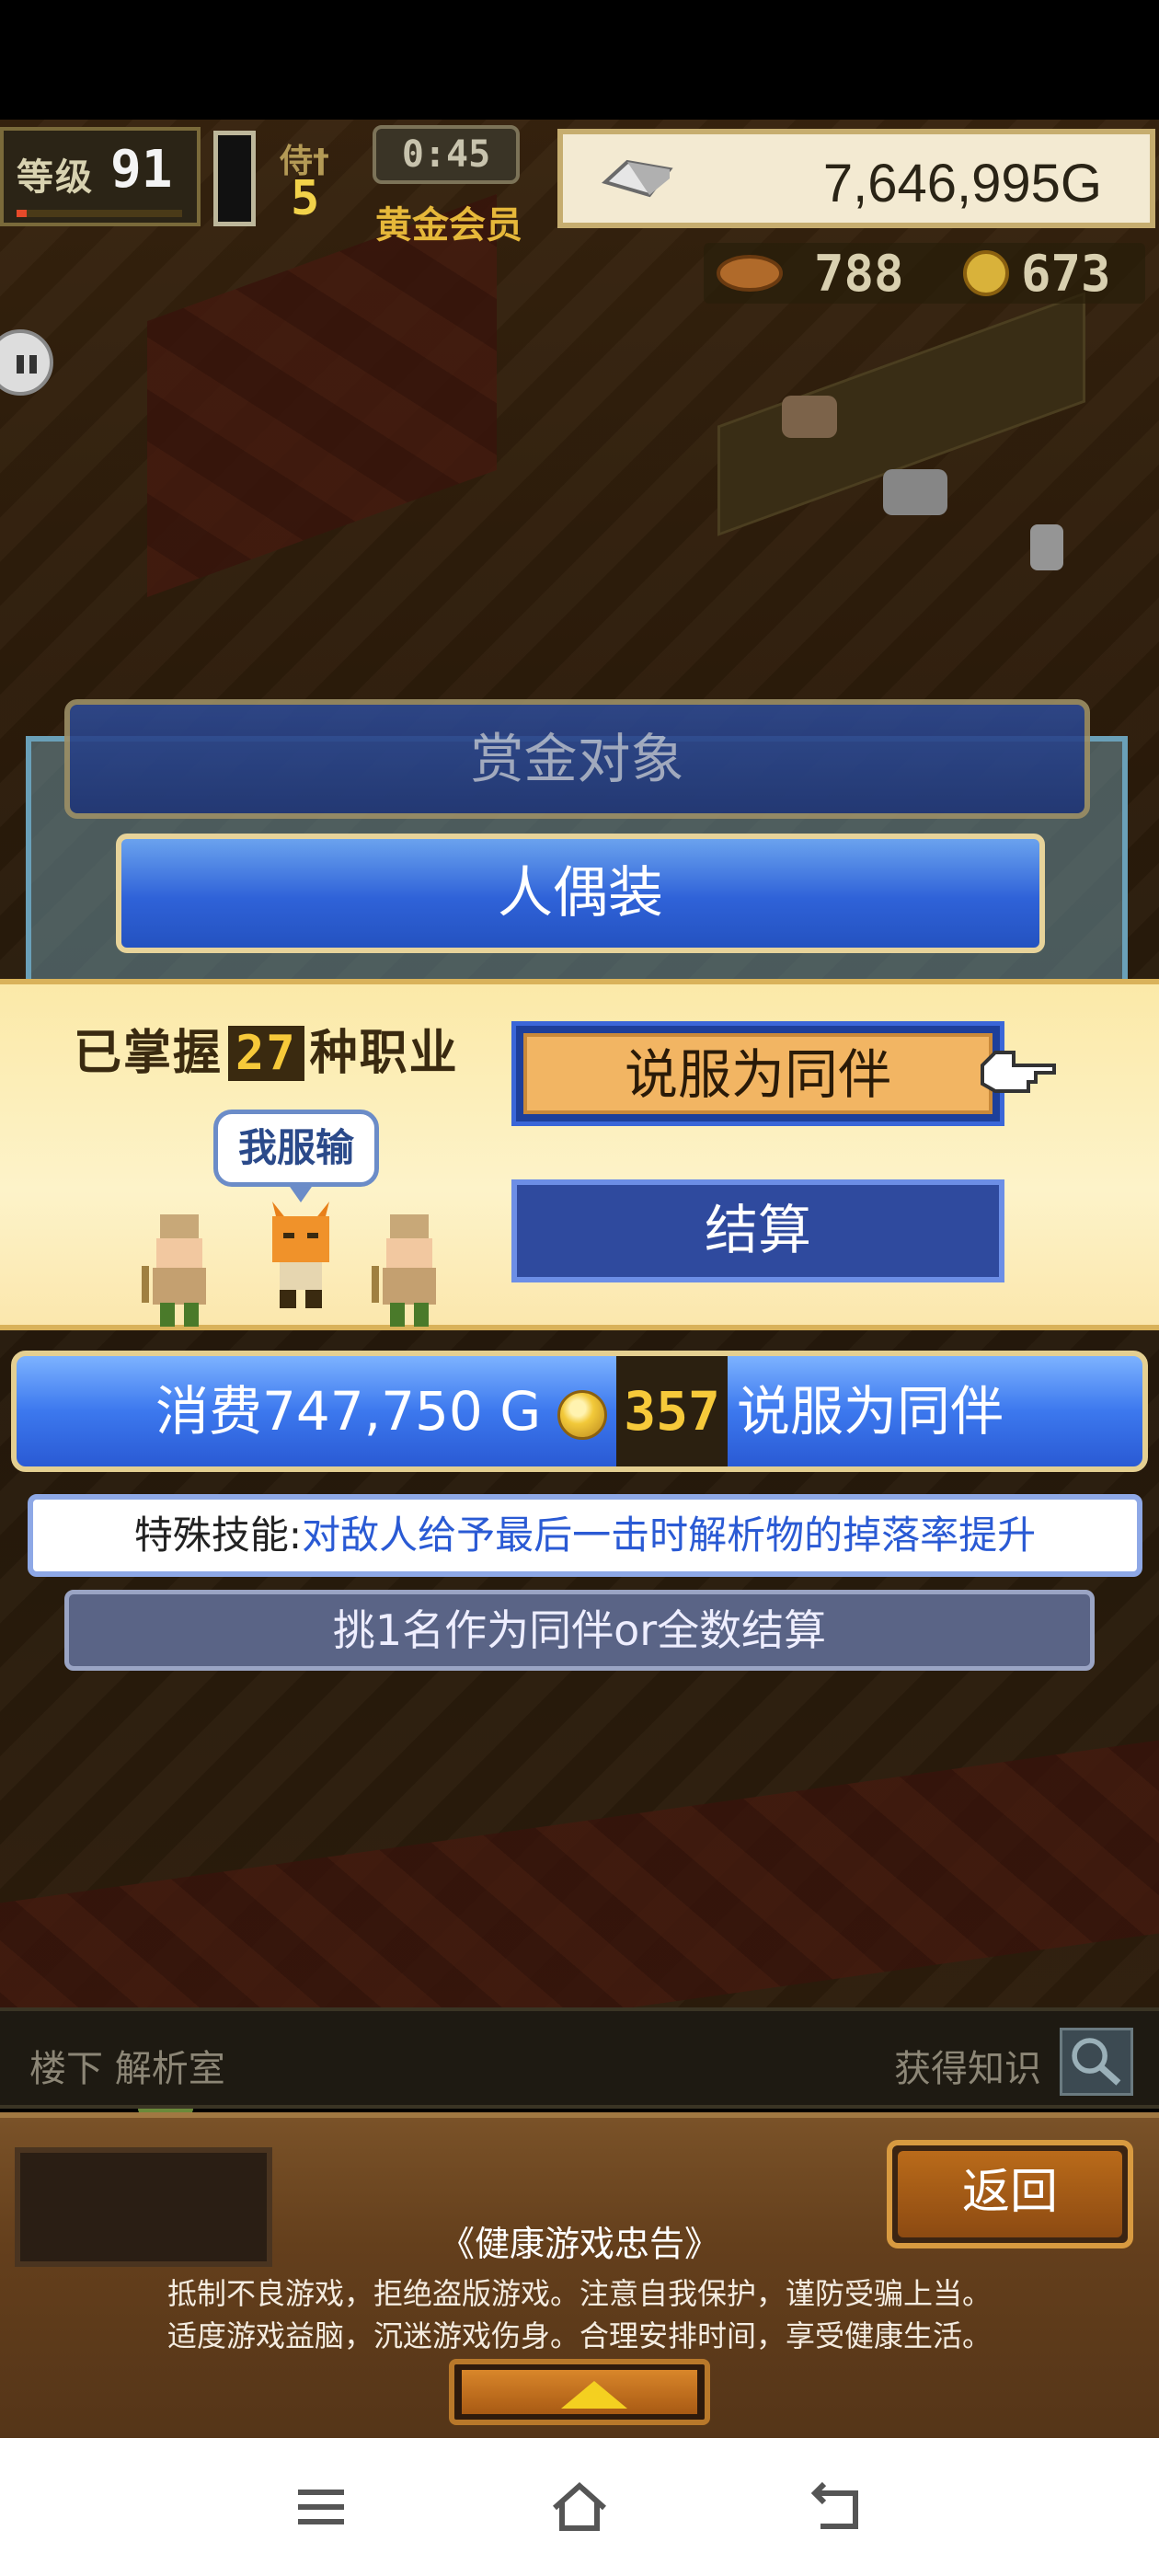  I want to click on skill-label: 特殊技能:, so click(218, 1535).